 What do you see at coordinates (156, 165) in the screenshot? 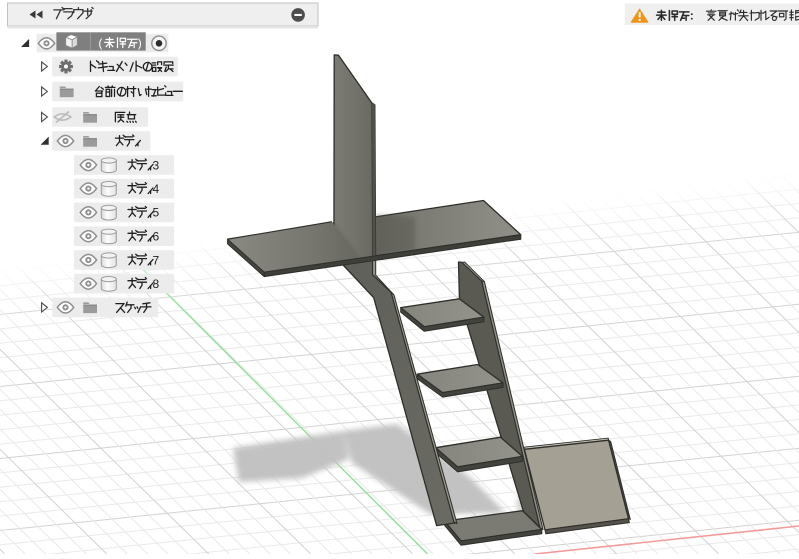
I see `svg-text: 3` at bounding box center [156, 165].